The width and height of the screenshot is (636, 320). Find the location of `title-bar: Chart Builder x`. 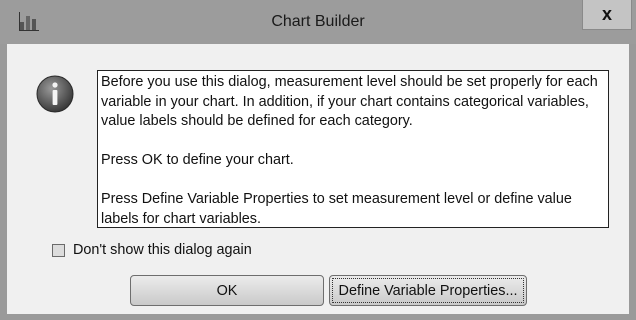

title-bar: Chart Builder x is located at coordinates (318, 22).